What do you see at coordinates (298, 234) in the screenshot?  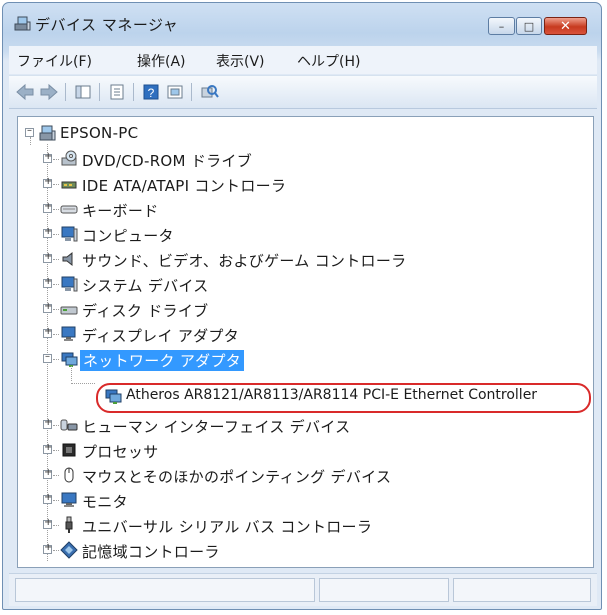 I see `tree-item: + コンピュータ` at bounding box center [298, 234].